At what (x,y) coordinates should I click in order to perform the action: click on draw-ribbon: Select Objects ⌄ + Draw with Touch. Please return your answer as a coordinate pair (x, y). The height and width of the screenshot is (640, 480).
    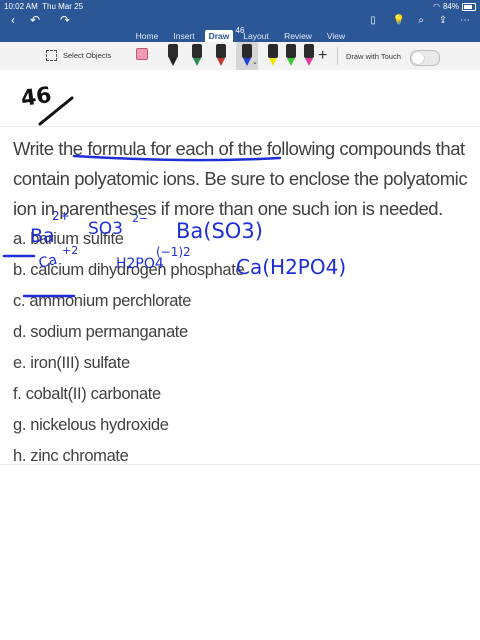
    Looking at the image, I should click on (240, 56).